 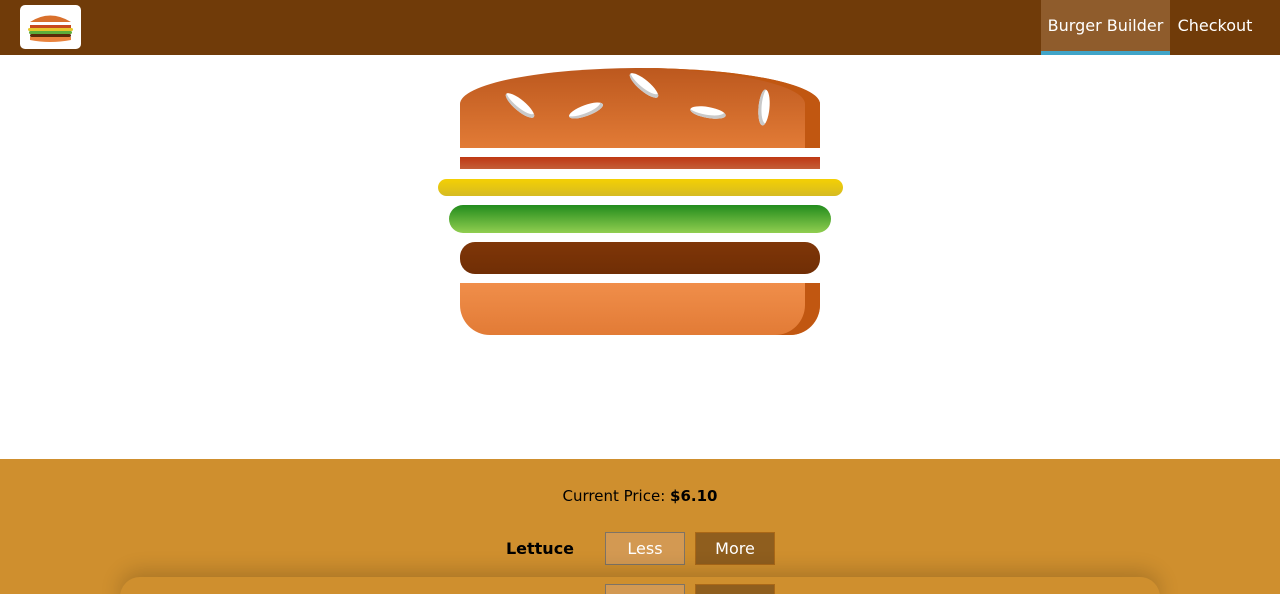 I want to click on nav-burger-builder: Burger Builder, so click(x=1105, y=27).